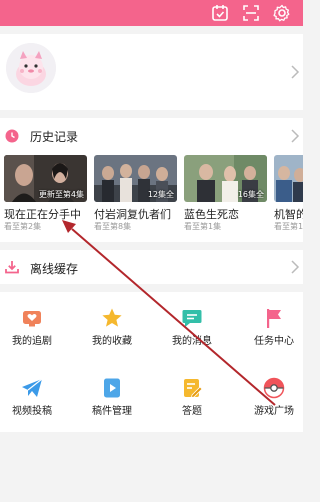 The image size is (320, 502). What do you see at coordinates (112, 318) in the screenshot?
I see `star-icon` at bounding box center [112, 318].